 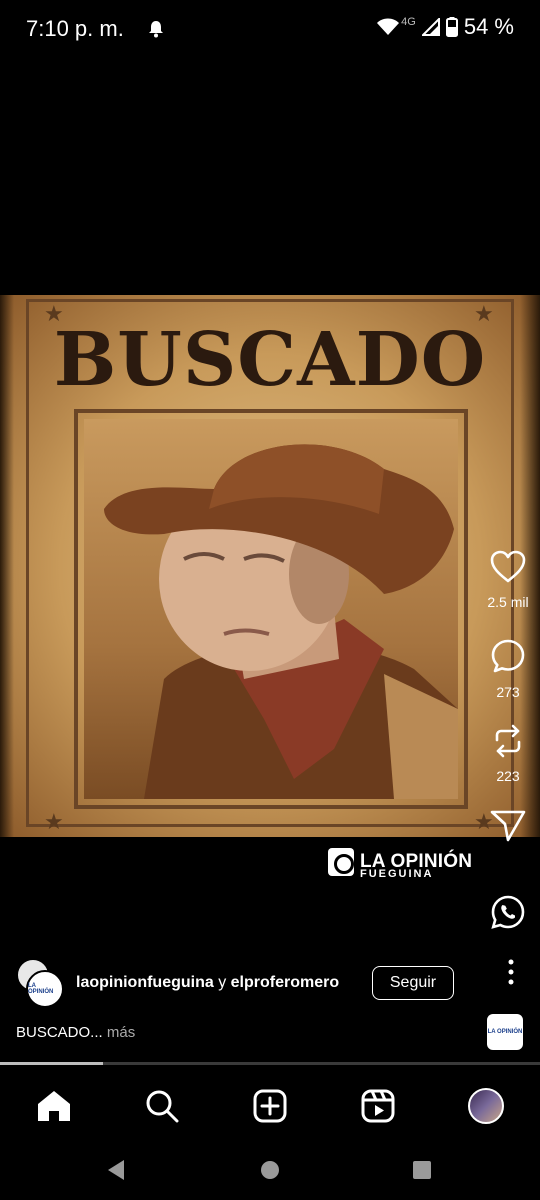 I want to click on send-icon, so click(x=508, y=826).